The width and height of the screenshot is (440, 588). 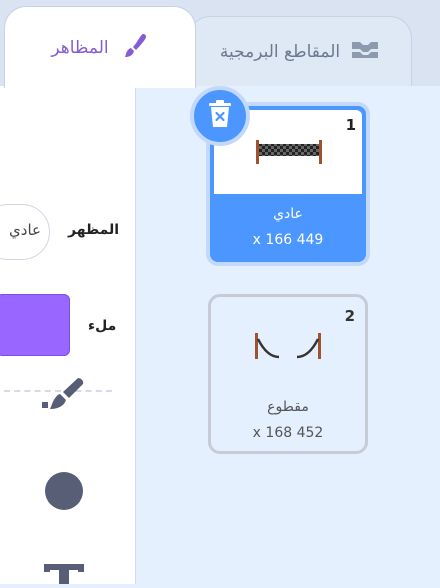 What do you see at coordinates (349, 316) in the screenshot?
I see `costume-number: 2` at bounding box center [349, 316].